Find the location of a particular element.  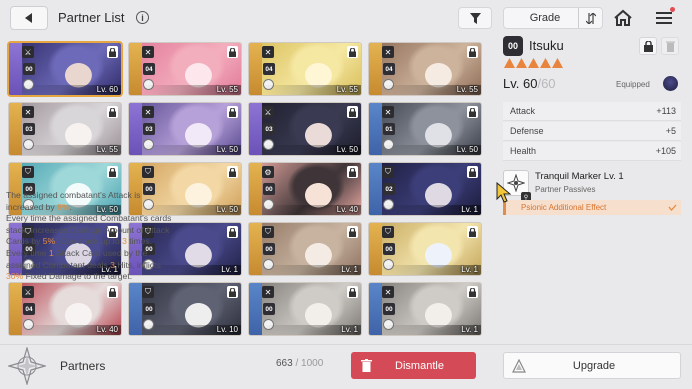

menu-button is located at coordinates (665, 18).